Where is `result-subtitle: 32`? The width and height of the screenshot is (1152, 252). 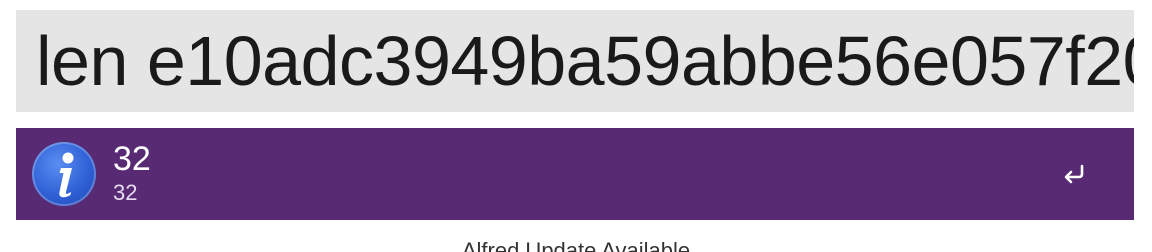 result-subtitle: 32 is located at coordinates (125, 192).